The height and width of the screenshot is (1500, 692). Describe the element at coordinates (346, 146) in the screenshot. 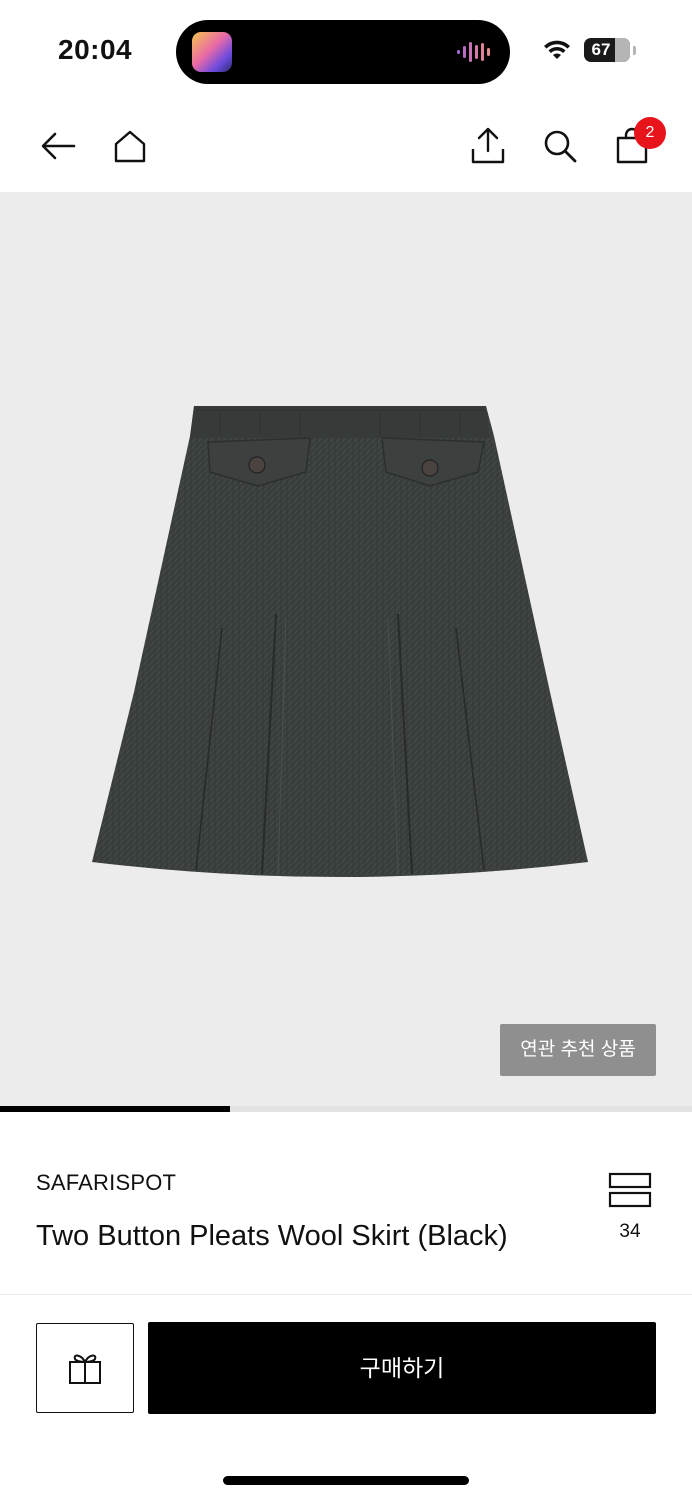

I see `top-nav-bar` at that location.